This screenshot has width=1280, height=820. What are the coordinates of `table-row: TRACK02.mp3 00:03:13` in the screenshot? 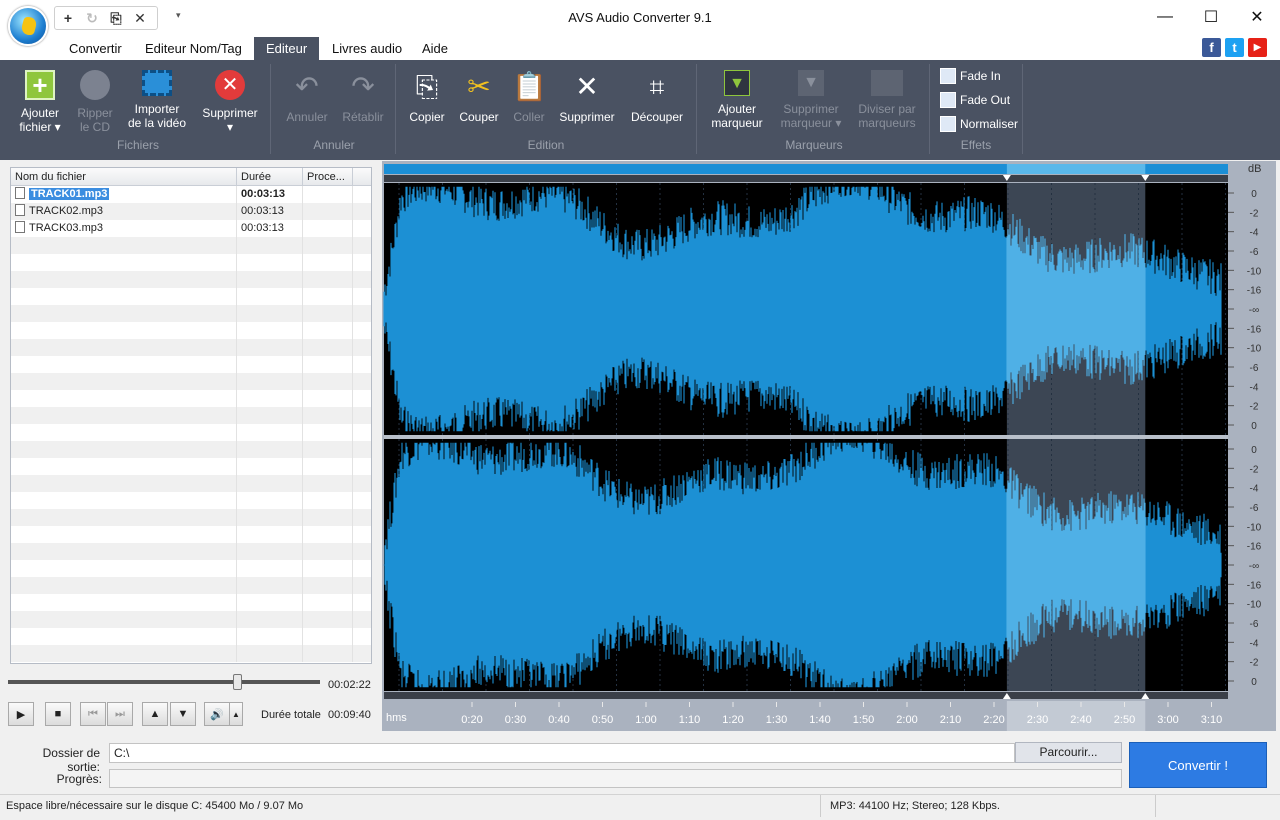 It's located at (191, 211).